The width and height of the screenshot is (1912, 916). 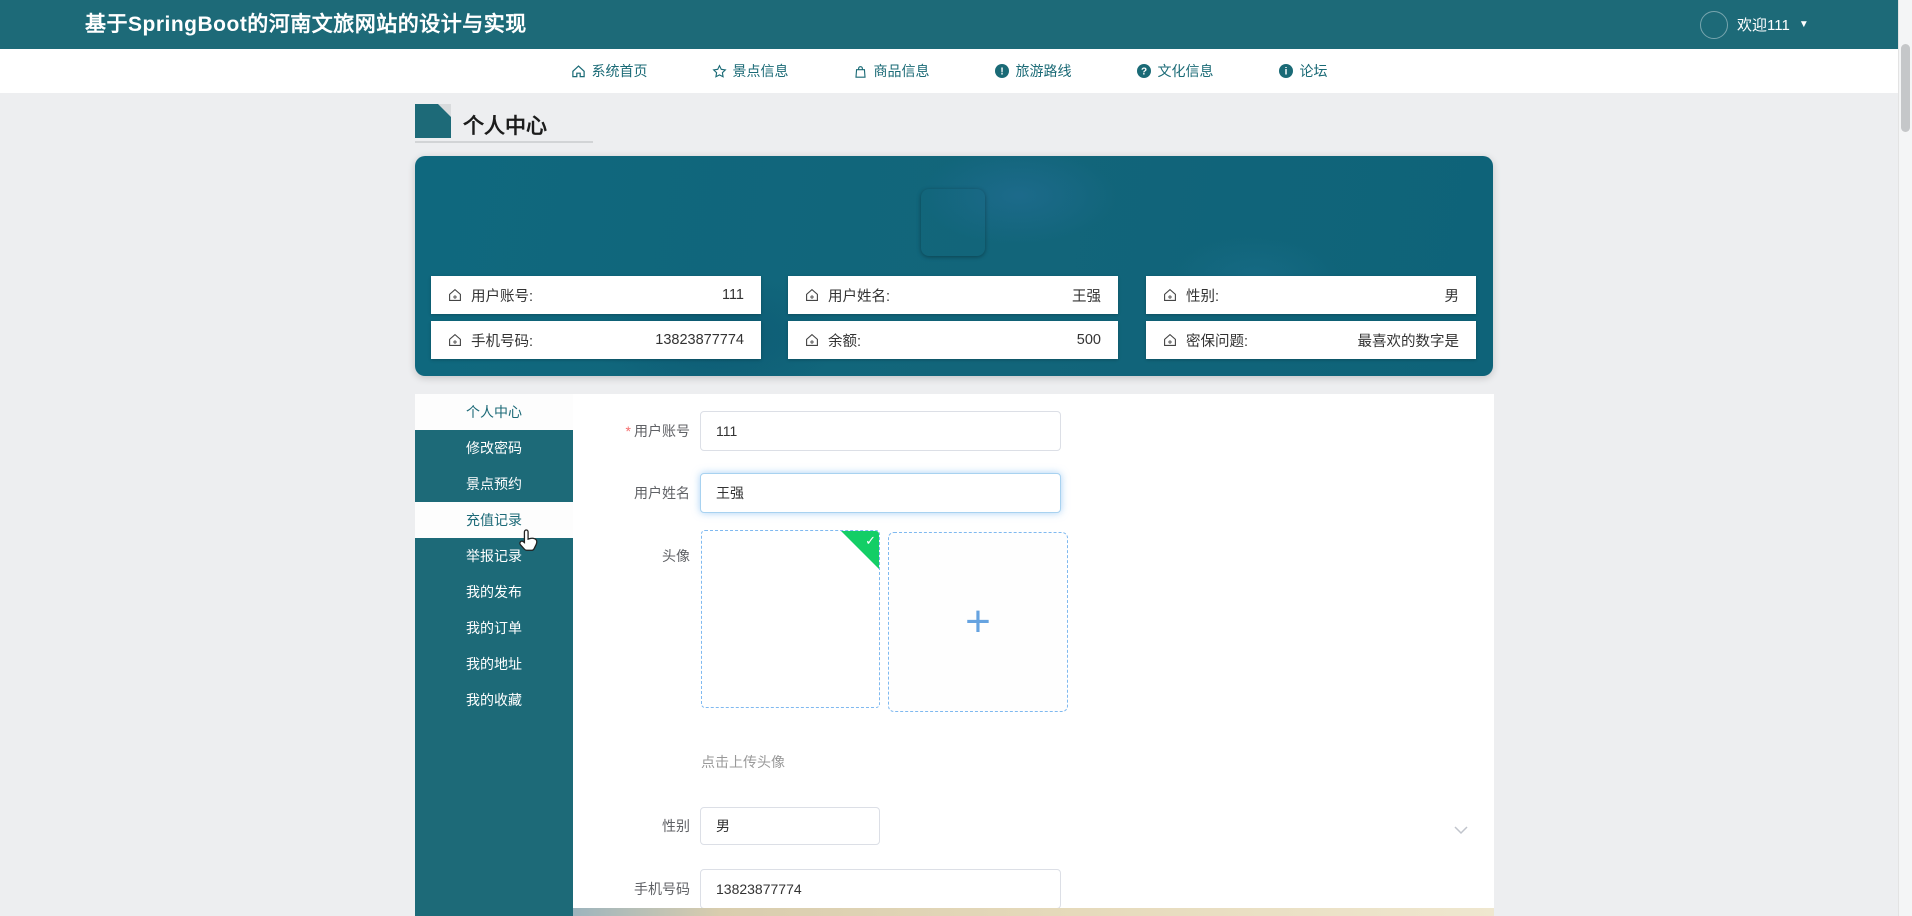 What do you see at coordinates (953, 222) in the screenshot?
I see `profile-avatar` at bounding box center [953, 222].